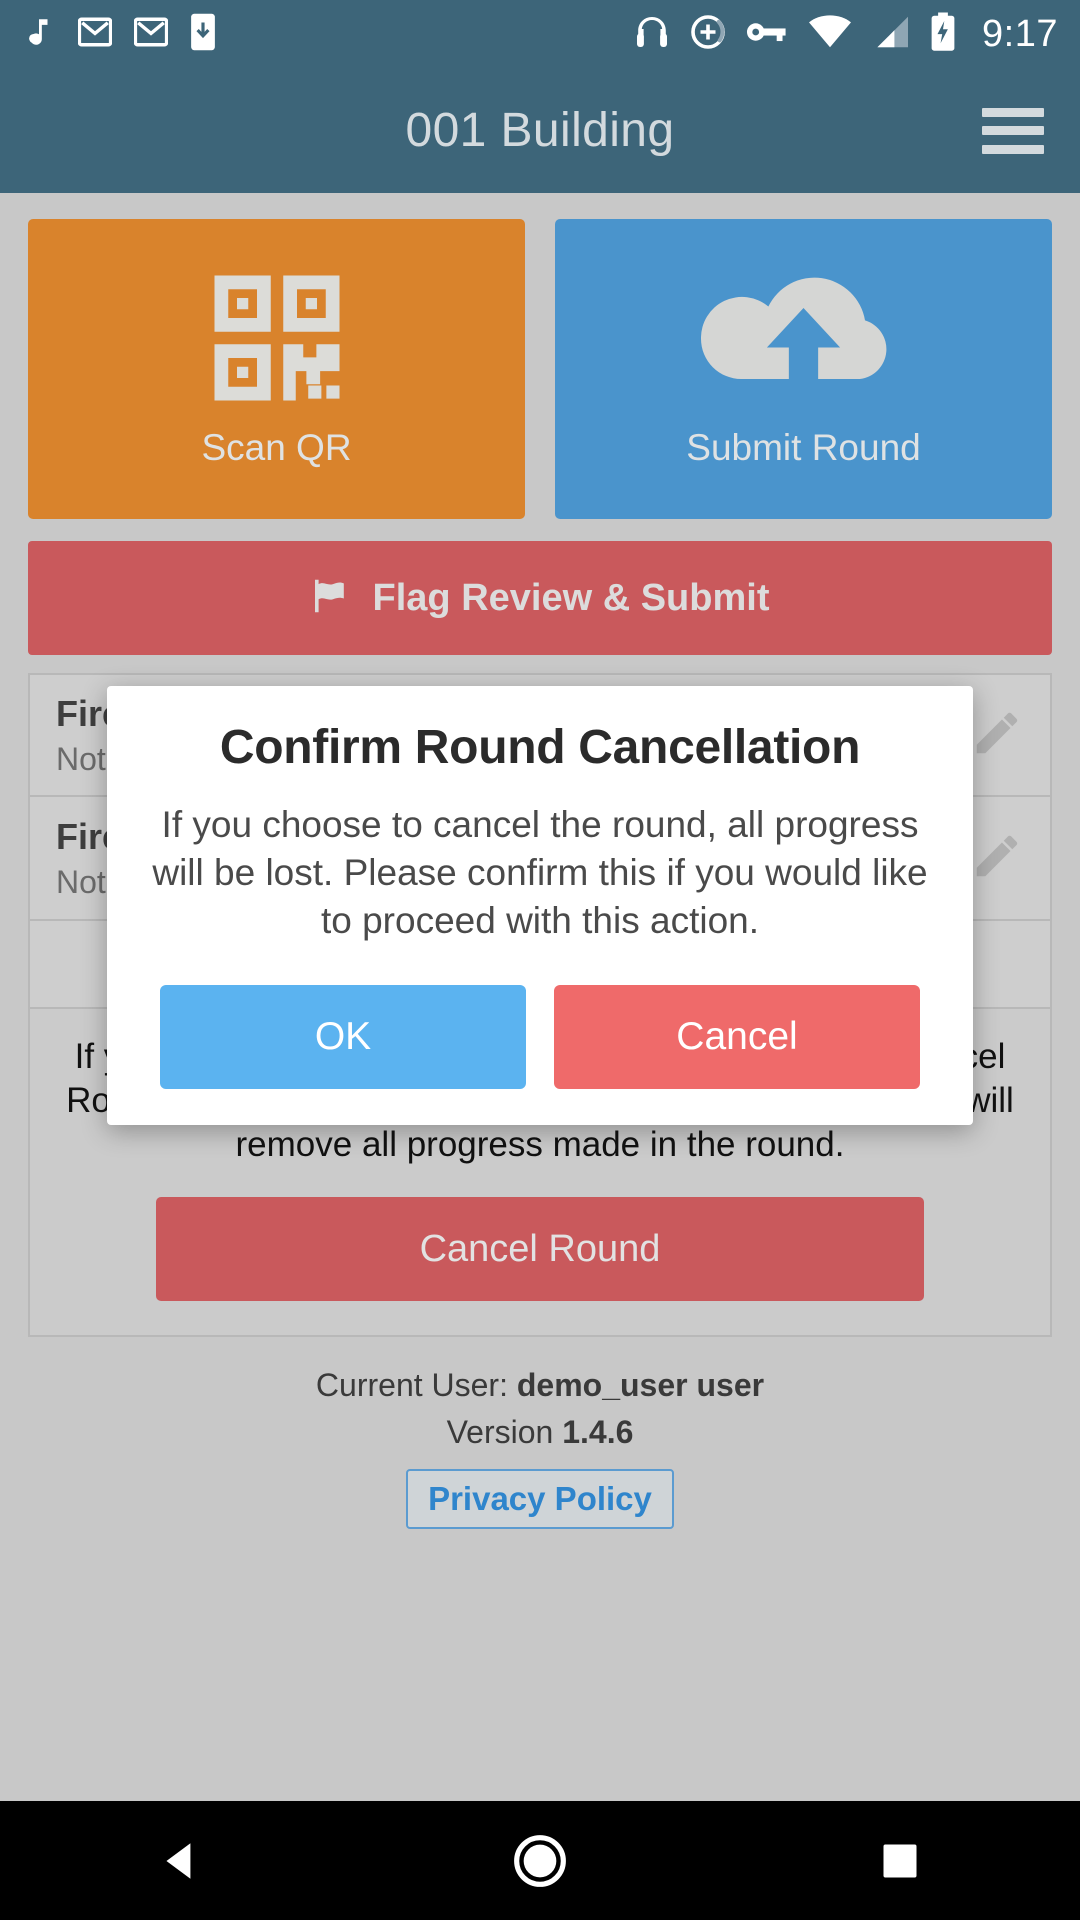  Describe the element at coordinates (540, 1037) in the screenshot. I see `dialog-button-row: OK Cancel` at that location.